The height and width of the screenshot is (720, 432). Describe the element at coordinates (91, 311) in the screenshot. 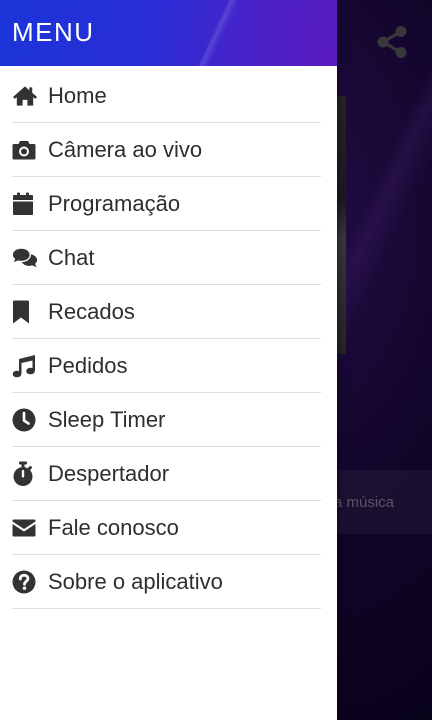

I see `menu-item-label: Recados` at that location.